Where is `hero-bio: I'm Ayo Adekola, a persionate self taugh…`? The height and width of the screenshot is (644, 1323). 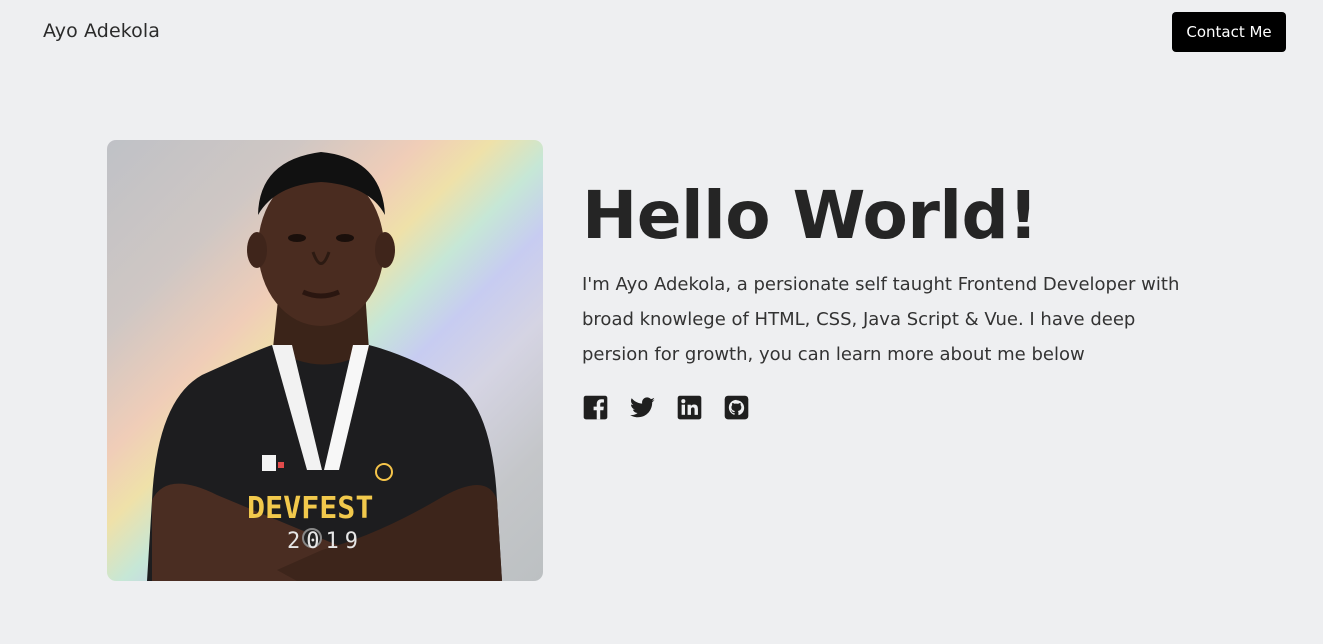 hero-bio: I'm Ayo Adekola, a persionate self taugh… is located at coordinates (881, 319).